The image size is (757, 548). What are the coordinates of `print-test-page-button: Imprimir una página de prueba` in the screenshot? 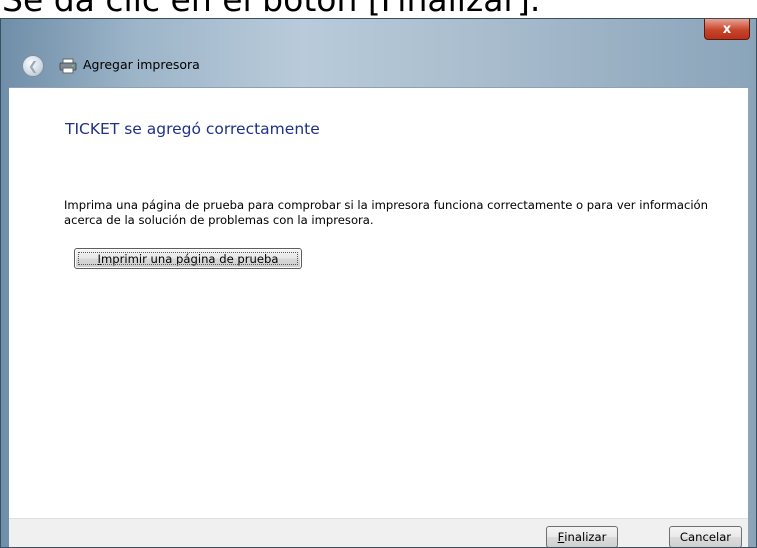 It's located at (188, 258).